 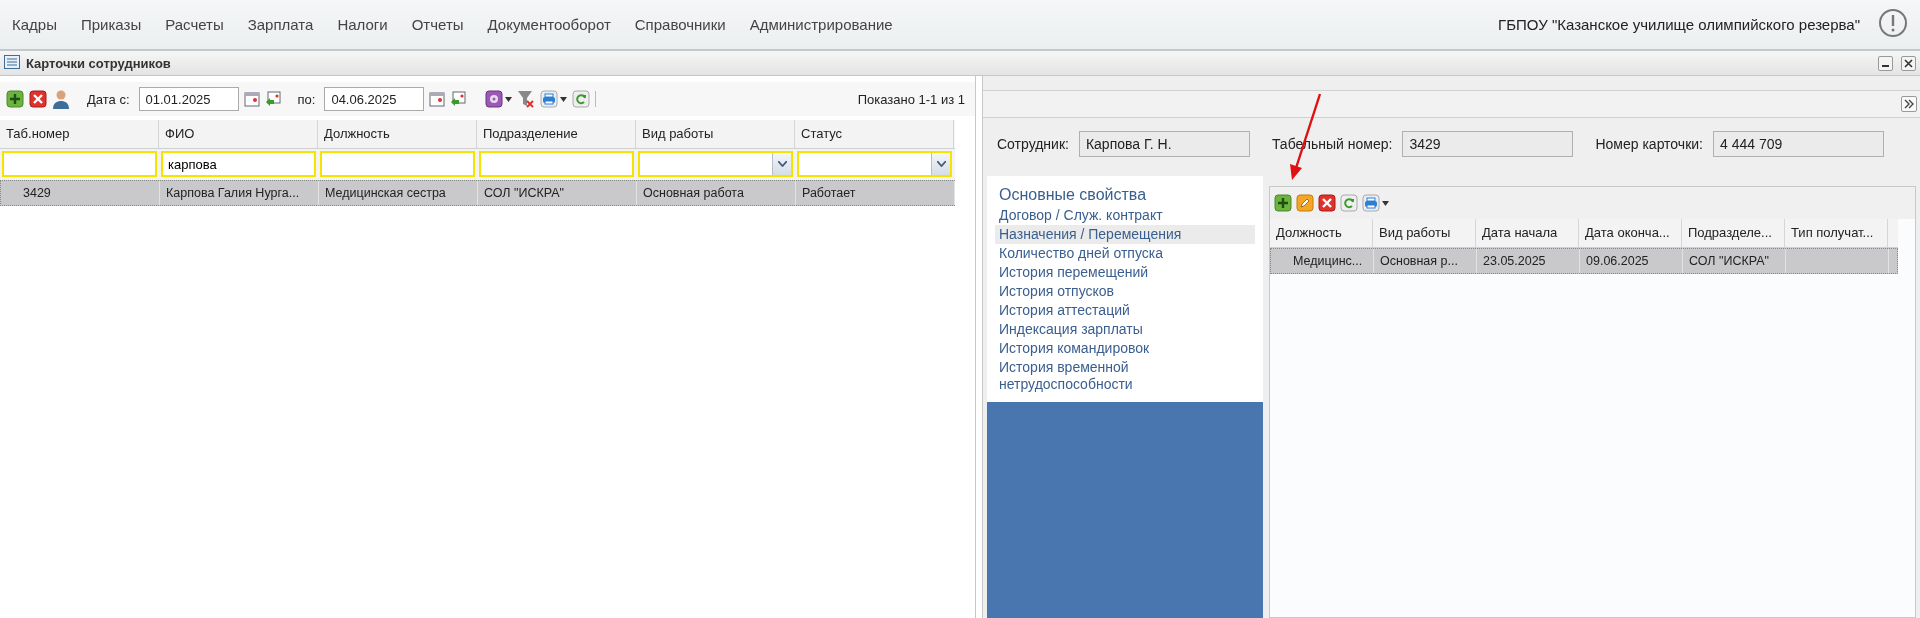 I want to click on section-link: История отпусков, so click(x=1125, y=291).